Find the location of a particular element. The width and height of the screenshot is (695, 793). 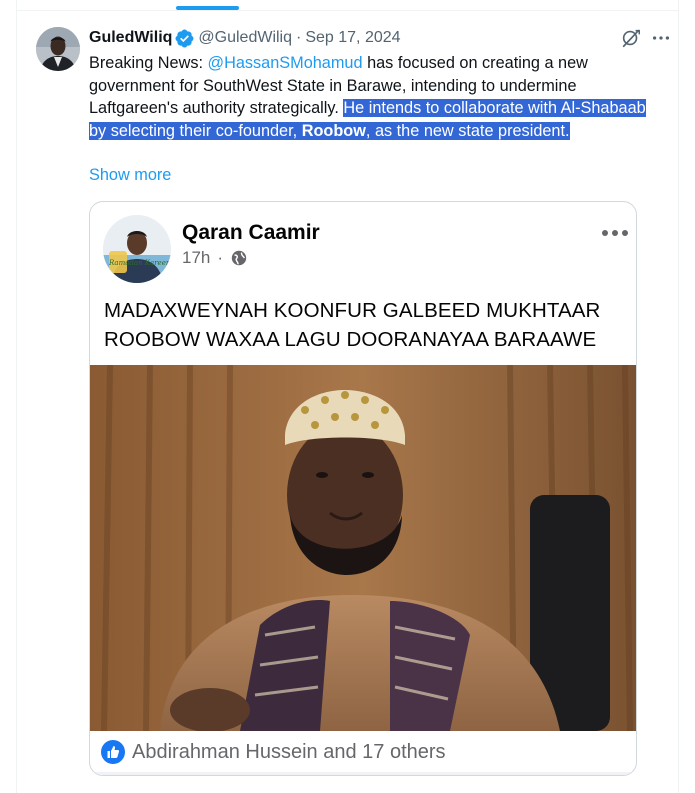

tweet-text-intro: Breaking News: is located at coordinates (148, 63).